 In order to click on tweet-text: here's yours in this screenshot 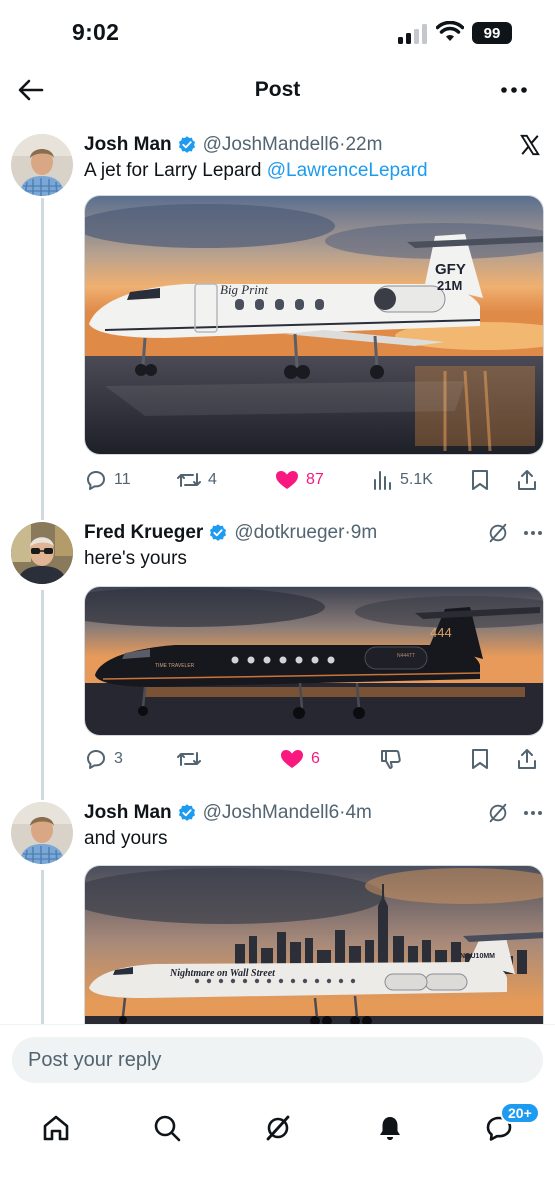, I will do `click(135, 558)`.